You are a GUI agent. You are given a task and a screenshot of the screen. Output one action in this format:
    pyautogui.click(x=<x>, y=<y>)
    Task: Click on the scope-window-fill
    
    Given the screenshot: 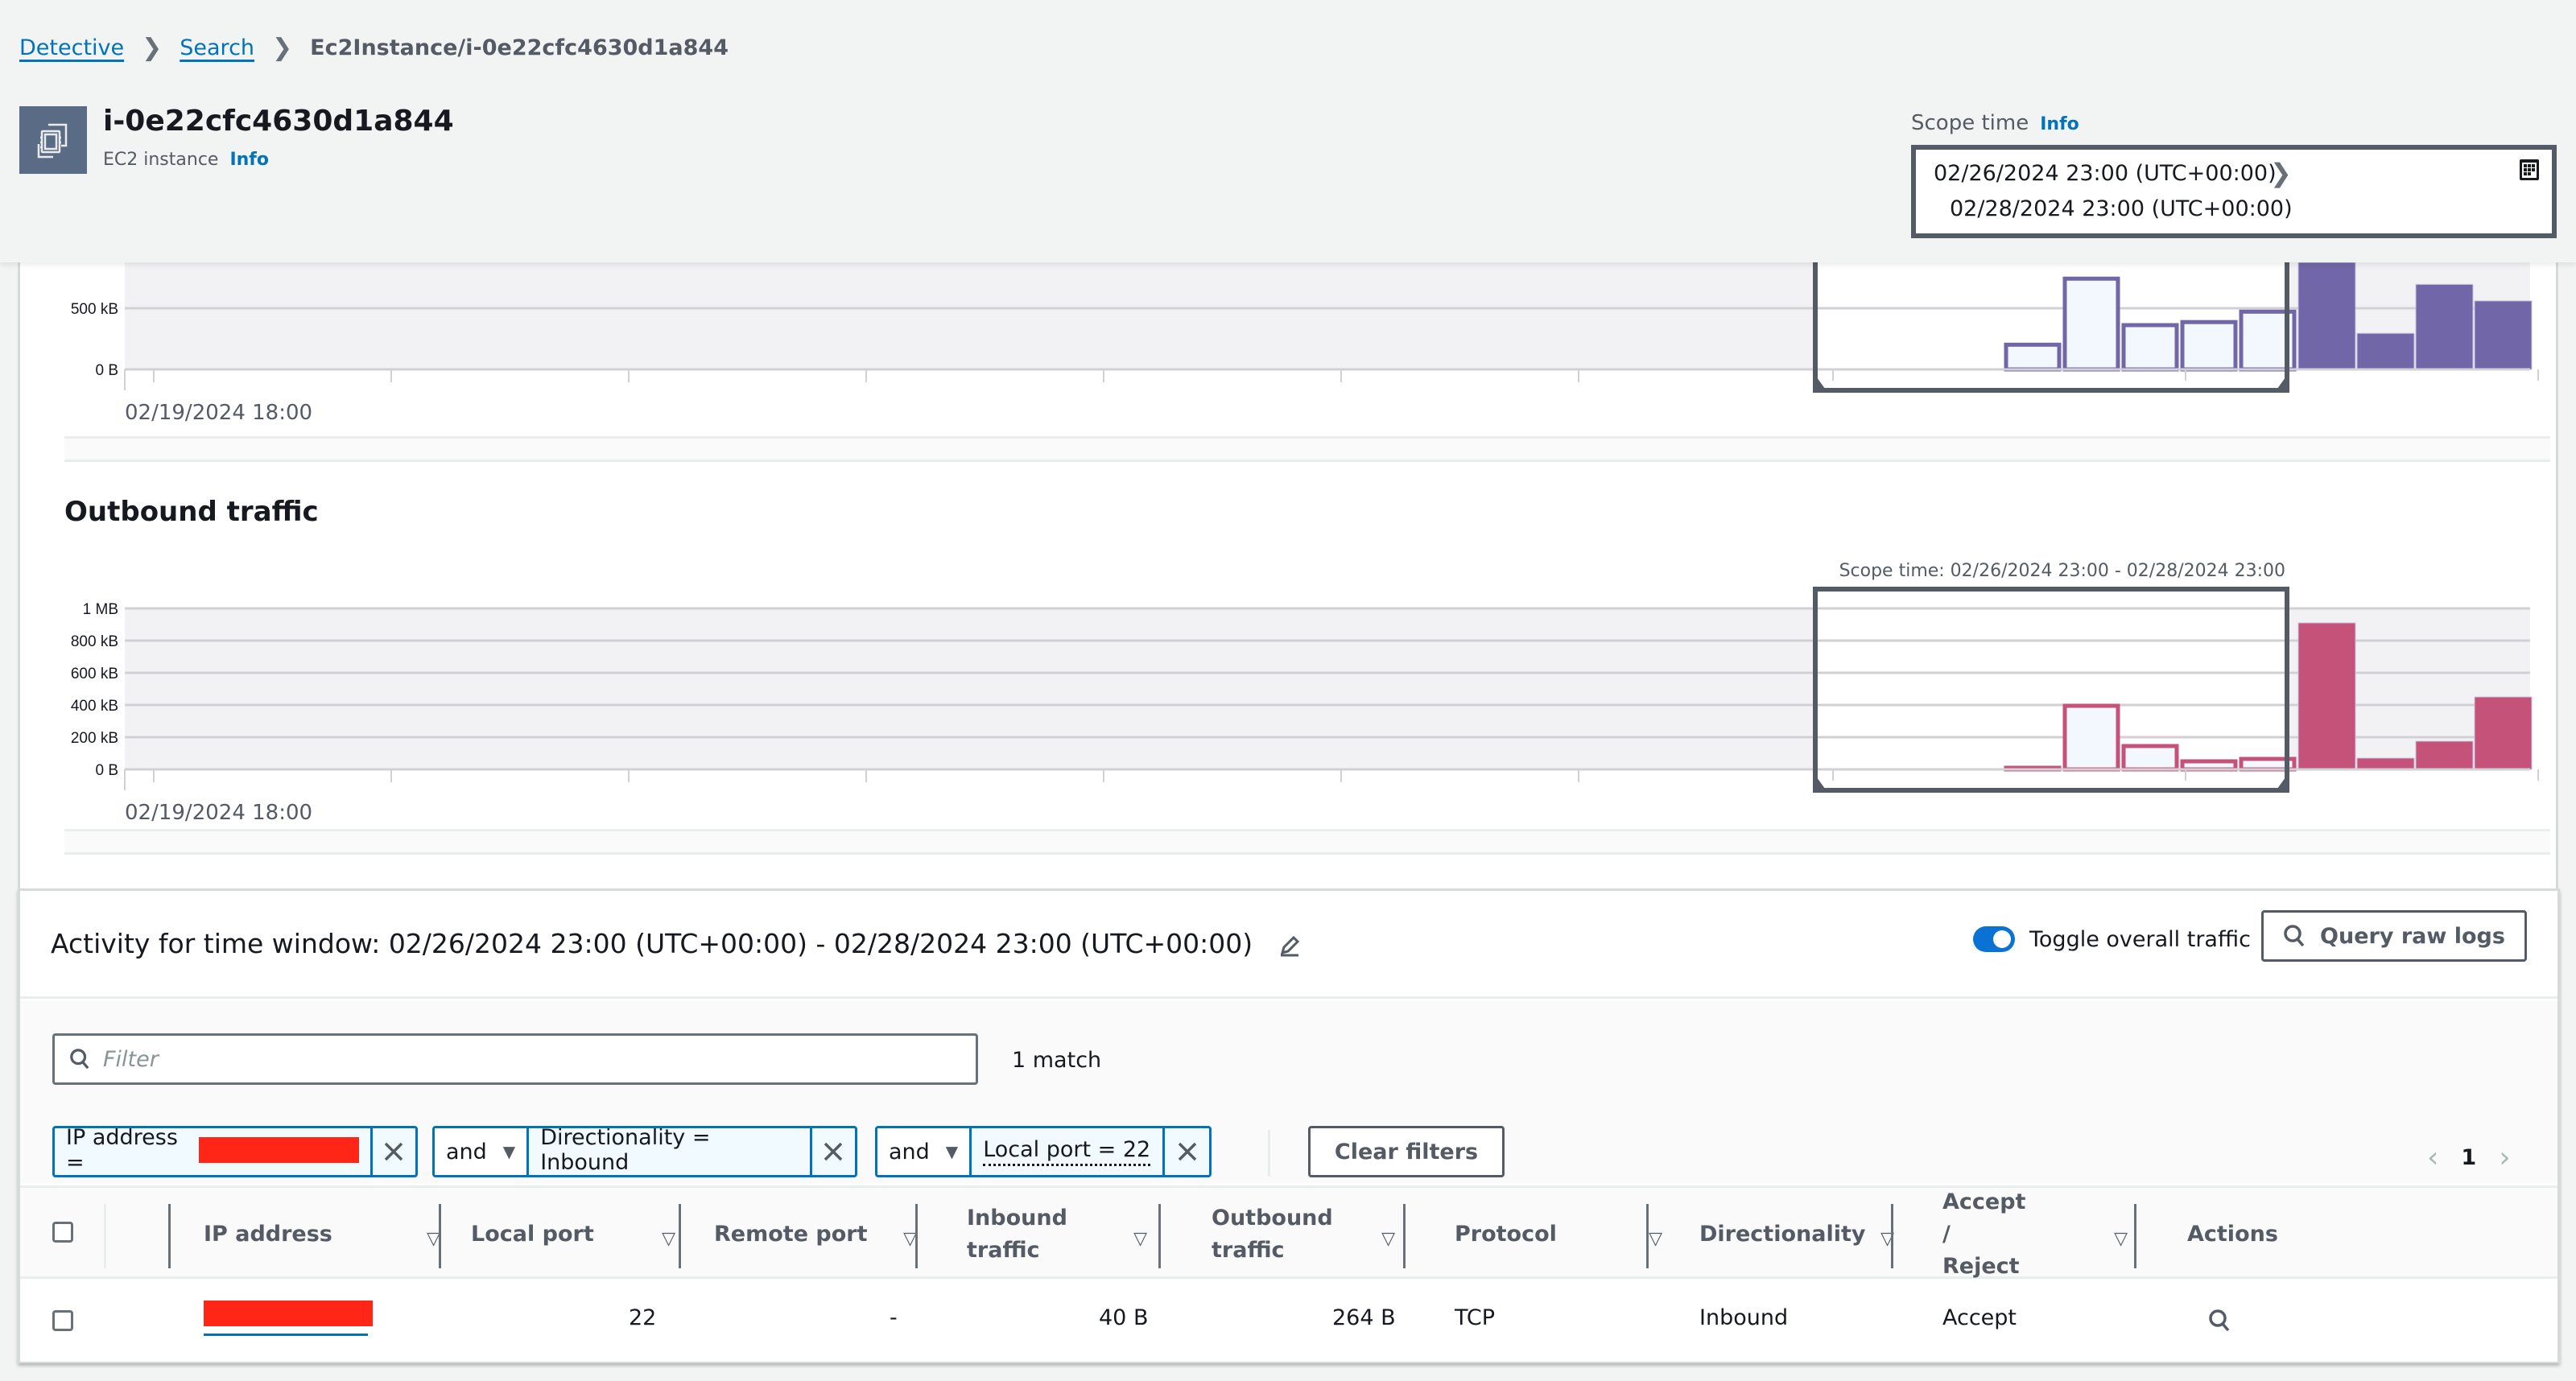 What is the action you would take?
    pyautogui.click(x=2051, y=687)
    